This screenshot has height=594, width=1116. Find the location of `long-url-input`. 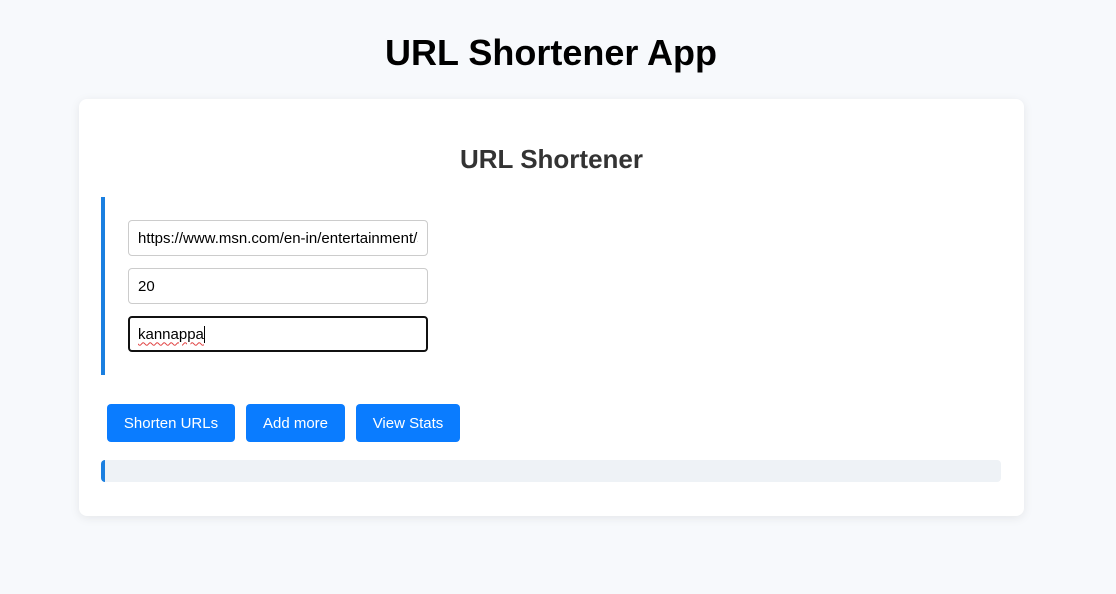

long-url-input is located at coordinates (278, 238).